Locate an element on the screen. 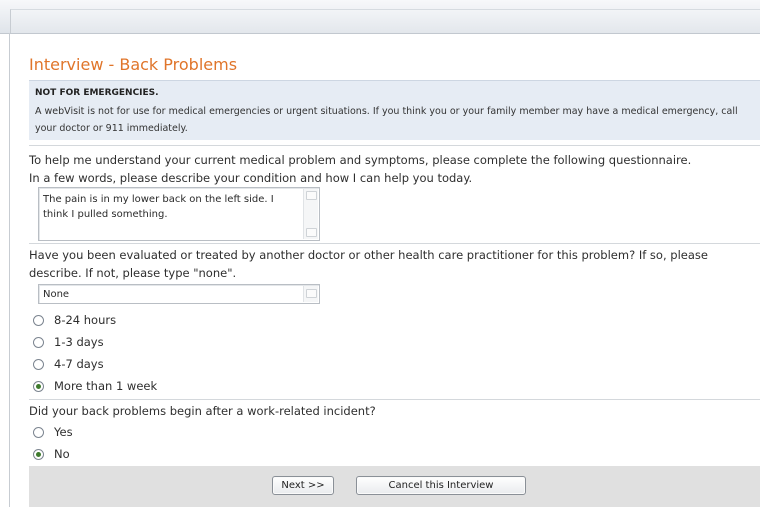  browser-toolbar is located at coordinates (380, 17).